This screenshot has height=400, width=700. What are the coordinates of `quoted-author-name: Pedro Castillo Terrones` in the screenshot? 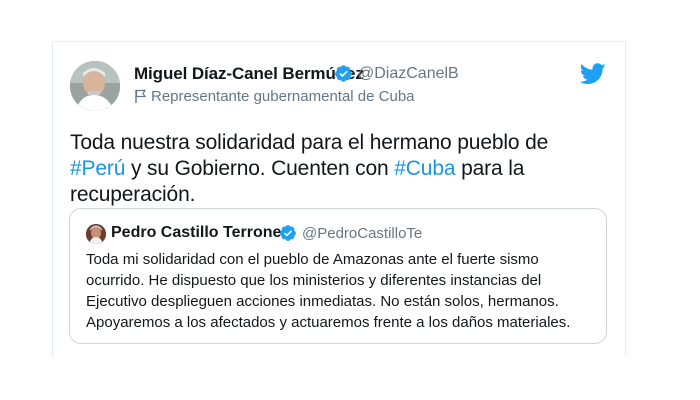 It's located at (200, 233).